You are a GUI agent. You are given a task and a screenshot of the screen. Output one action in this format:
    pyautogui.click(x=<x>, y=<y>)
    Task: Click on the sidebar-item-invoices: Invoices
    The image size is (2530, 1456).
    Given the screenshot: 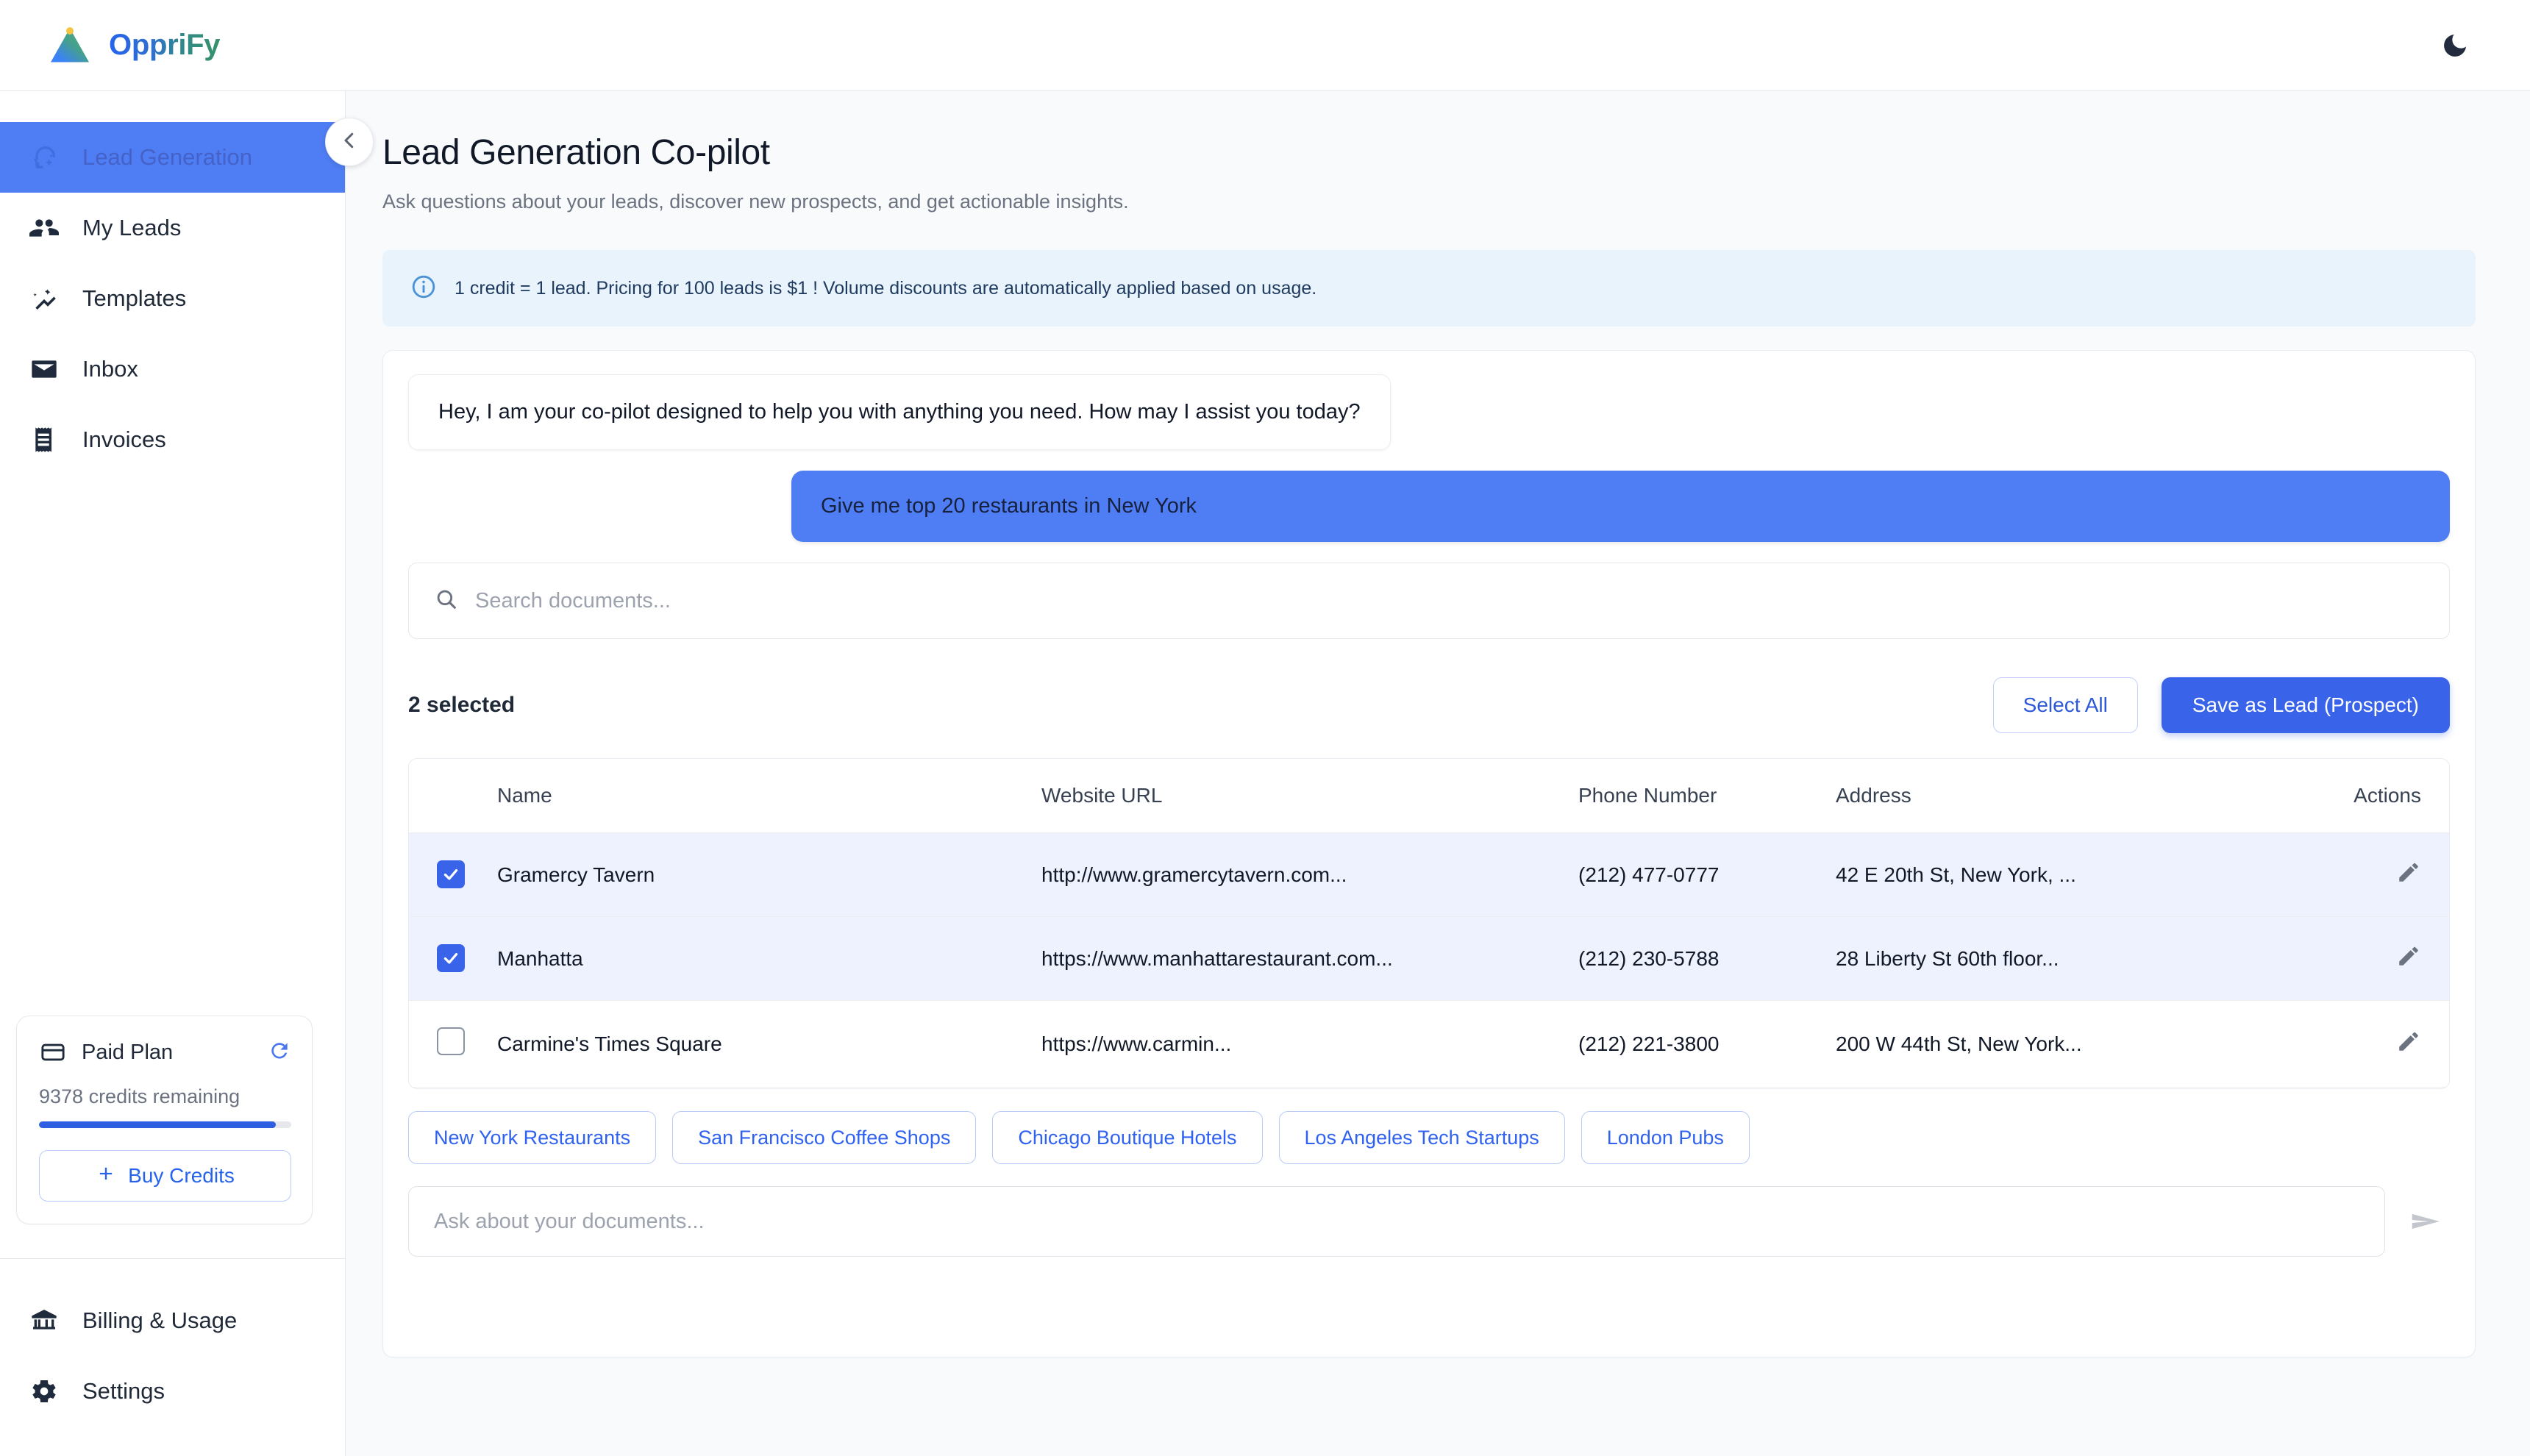 What is the action you would take?
    pyautogui.click(x=172, y=439)
    